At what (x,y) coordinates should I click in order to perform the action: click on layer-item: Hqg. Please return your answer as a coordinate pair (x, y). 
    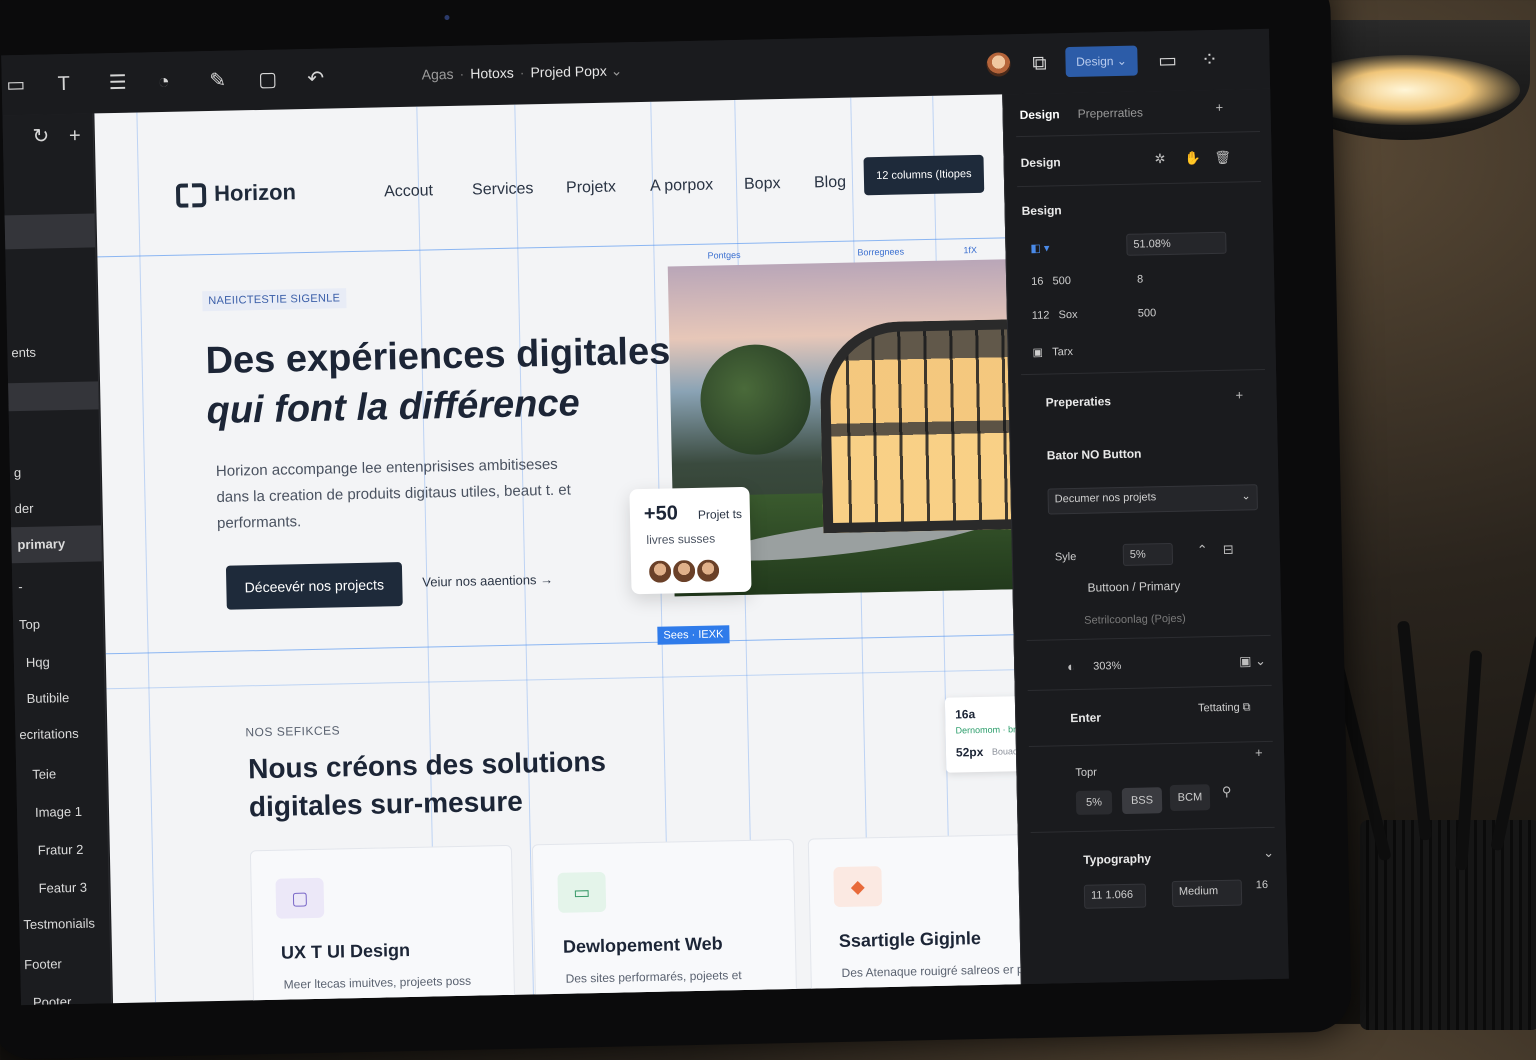
    Looking at the image, I should click on (38, 661).